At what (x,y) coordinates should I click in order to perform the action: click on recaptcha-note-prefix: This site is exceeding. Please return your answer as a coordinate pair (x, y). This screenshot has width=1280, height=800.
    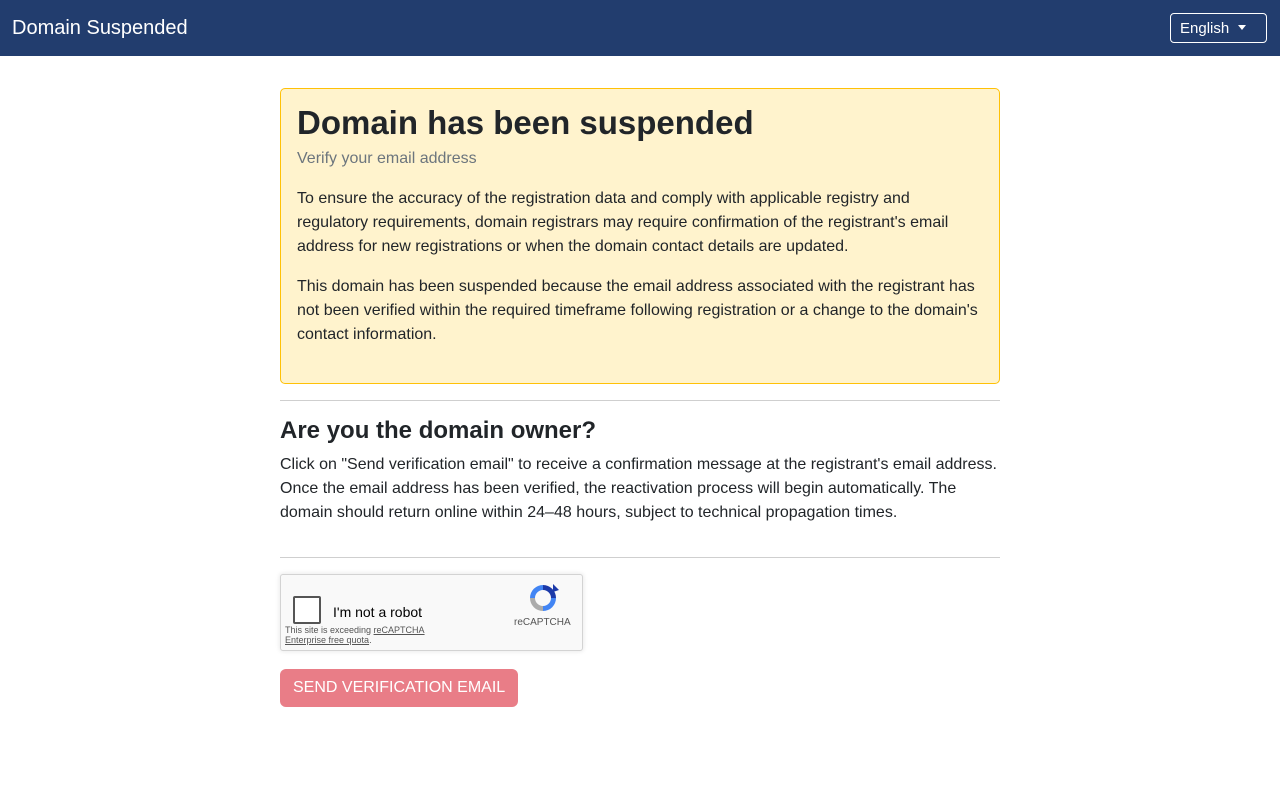
    Looking at the image, I should click on (329, 629).